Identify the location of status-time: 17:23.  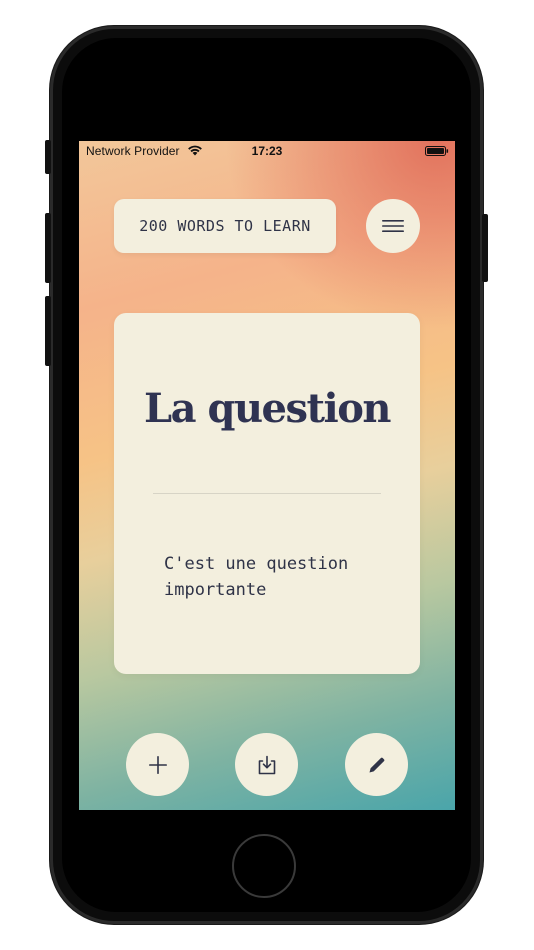
(267, 151).